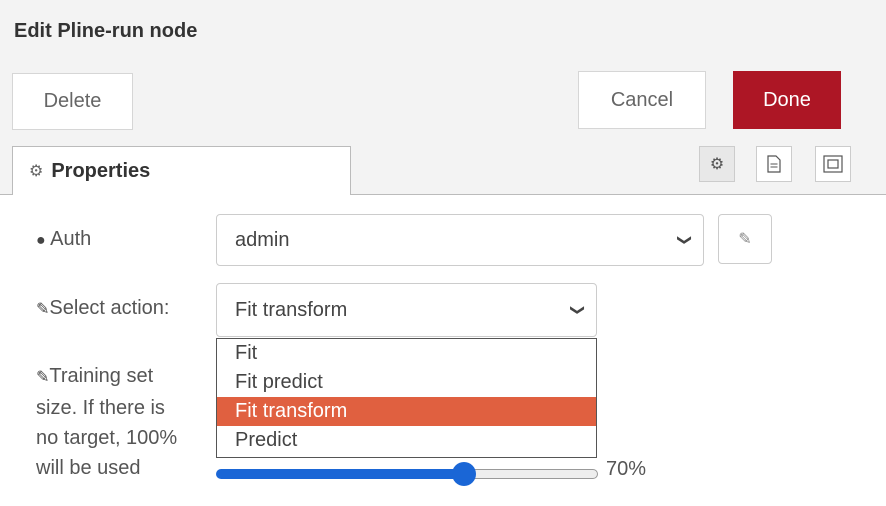 The width and height of the screenshot is (886, 506). I want to click on done-button: Done, so click(787, 100).